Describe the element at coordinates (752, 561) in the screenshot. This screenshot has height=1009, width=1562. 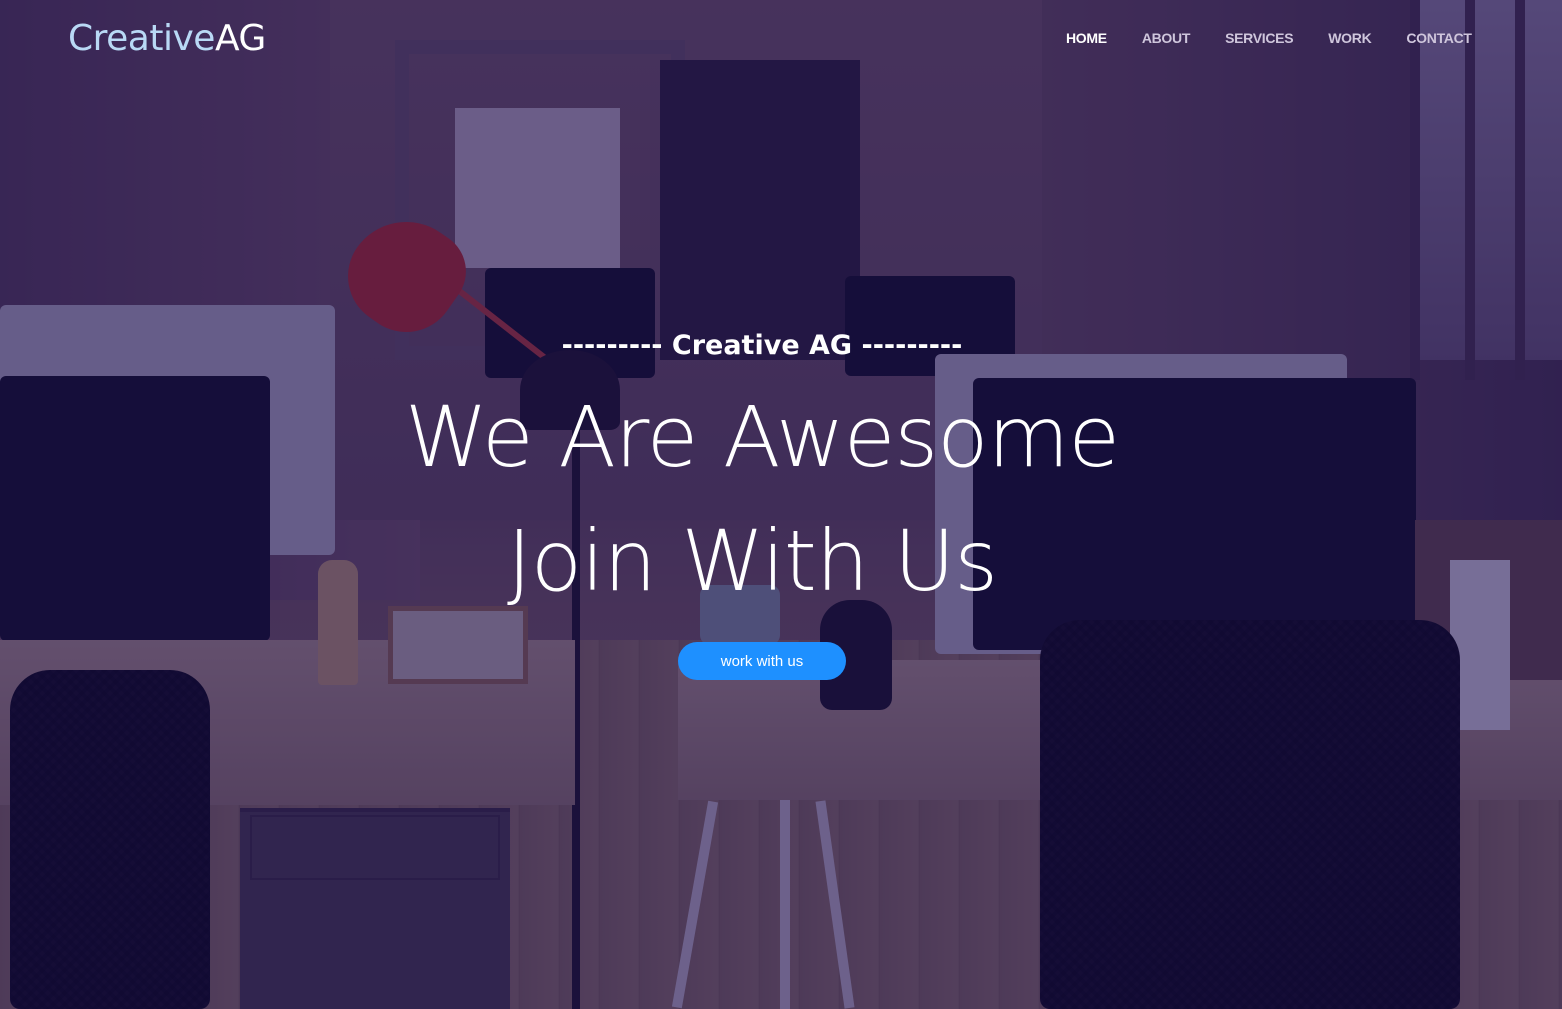
I see `hero-headline-line2: Join With Us` at that location.